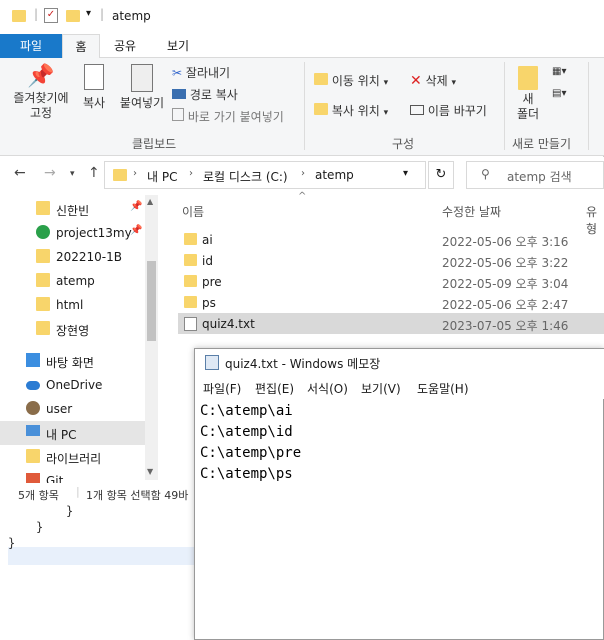 This screenshot has height=640, width=604. What do you see at coordinates (302, 17) in the screenshot?
I see `title-bar: | ✓ ▾ | atemp` at bounding box center [302, 17].